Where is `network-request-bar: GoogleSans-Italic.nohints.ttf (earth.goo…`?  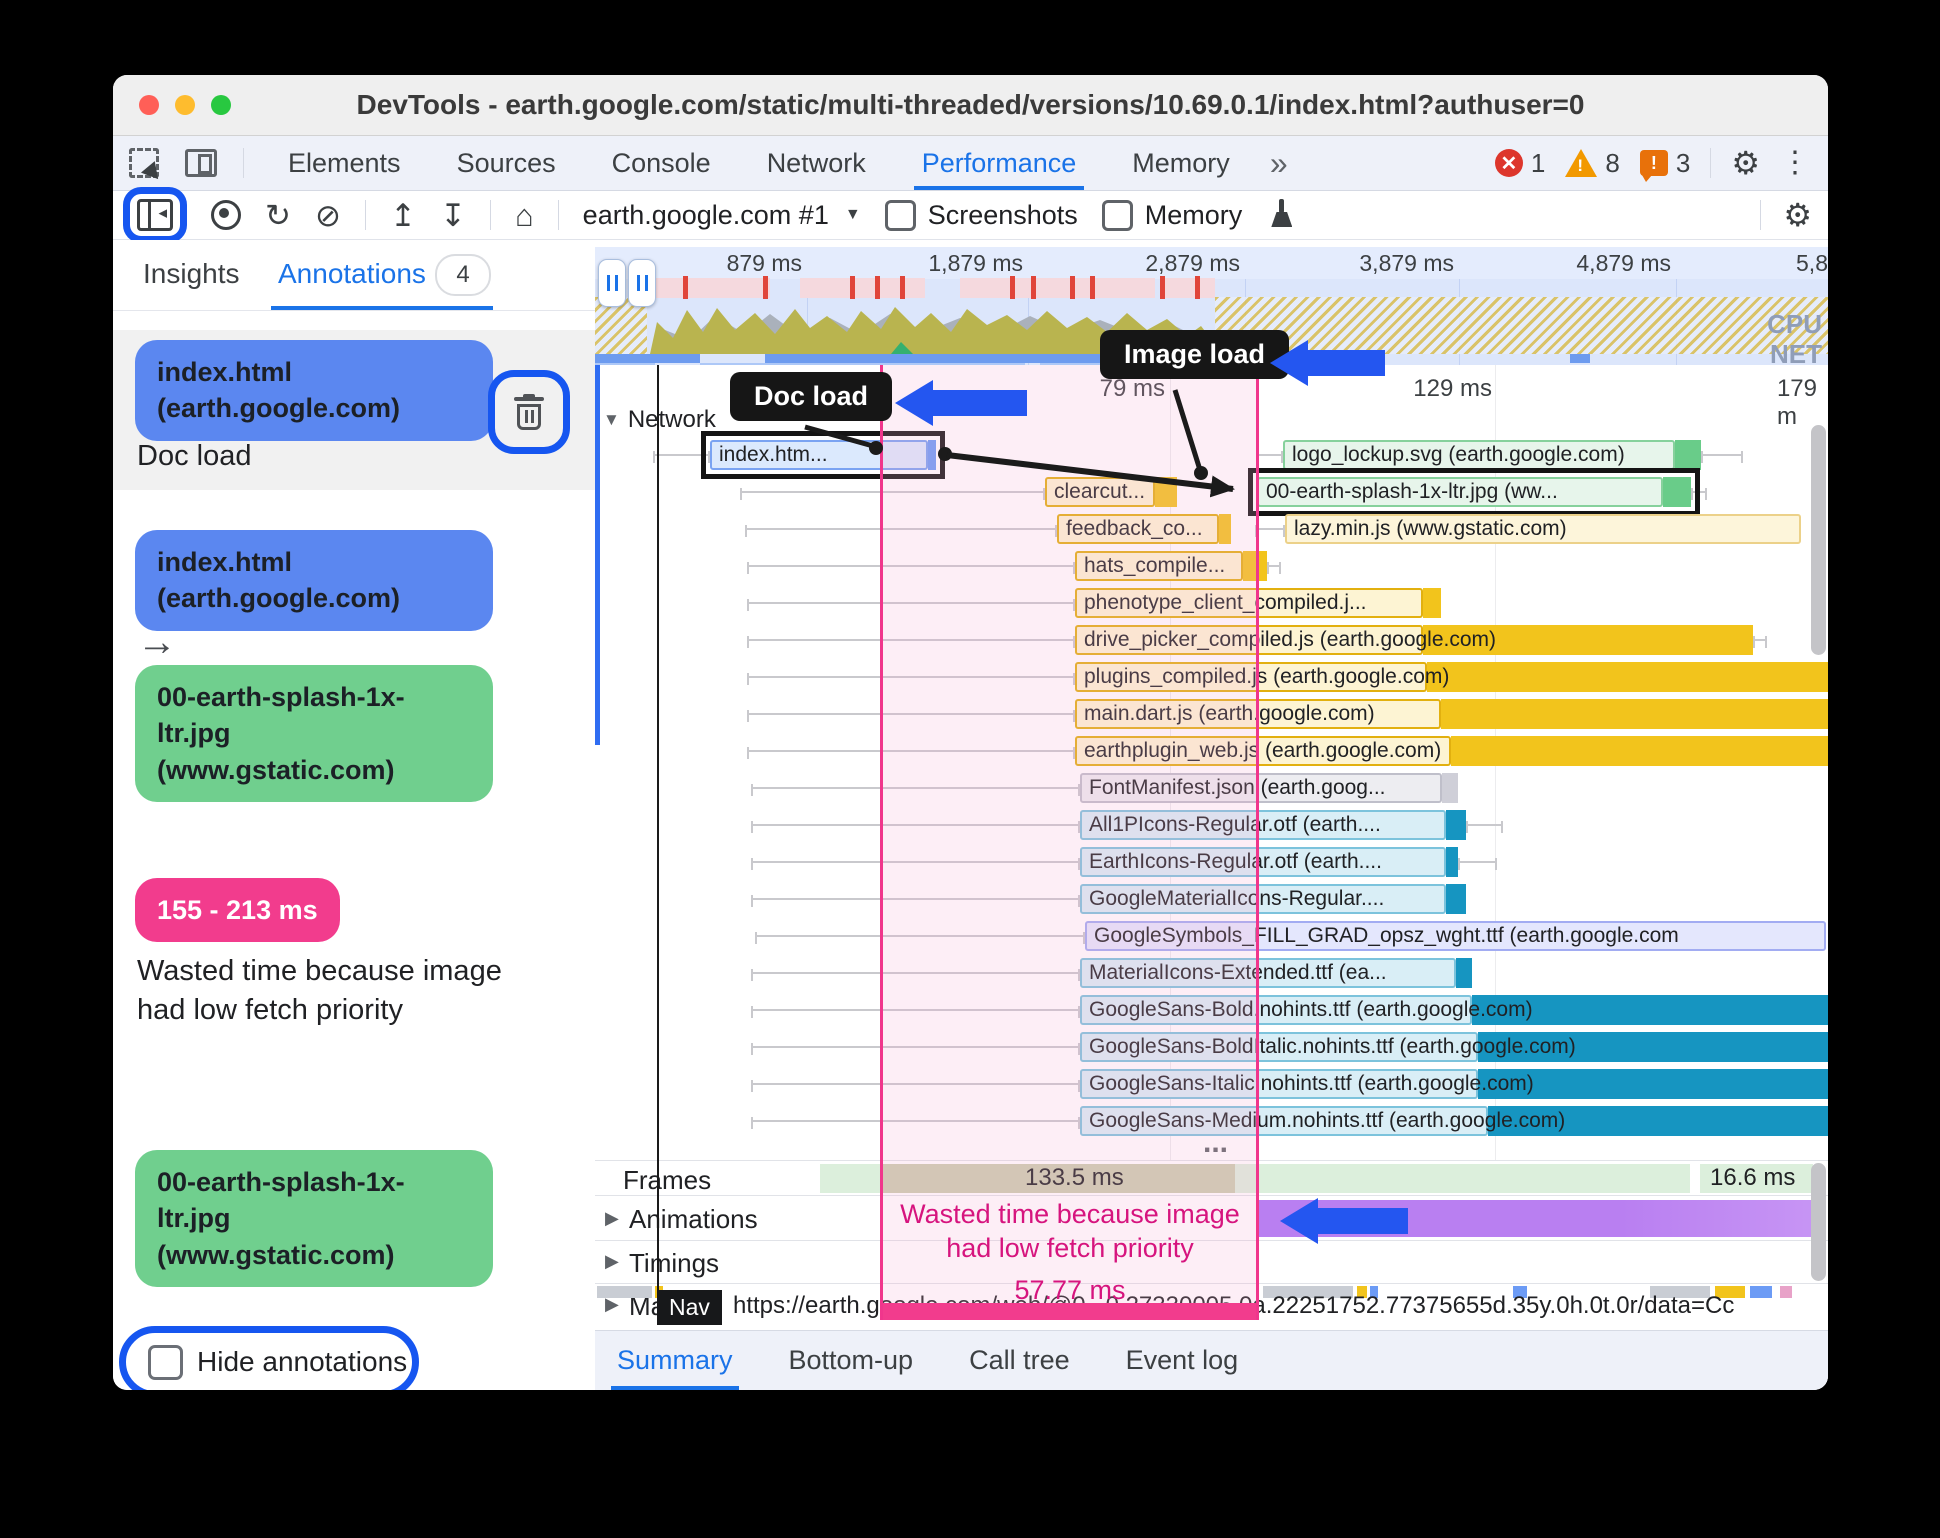
network-request-bar: GoogleSans-Italic.nohints.ttf (earth.goo… is located at coordinates (1454, 1084).